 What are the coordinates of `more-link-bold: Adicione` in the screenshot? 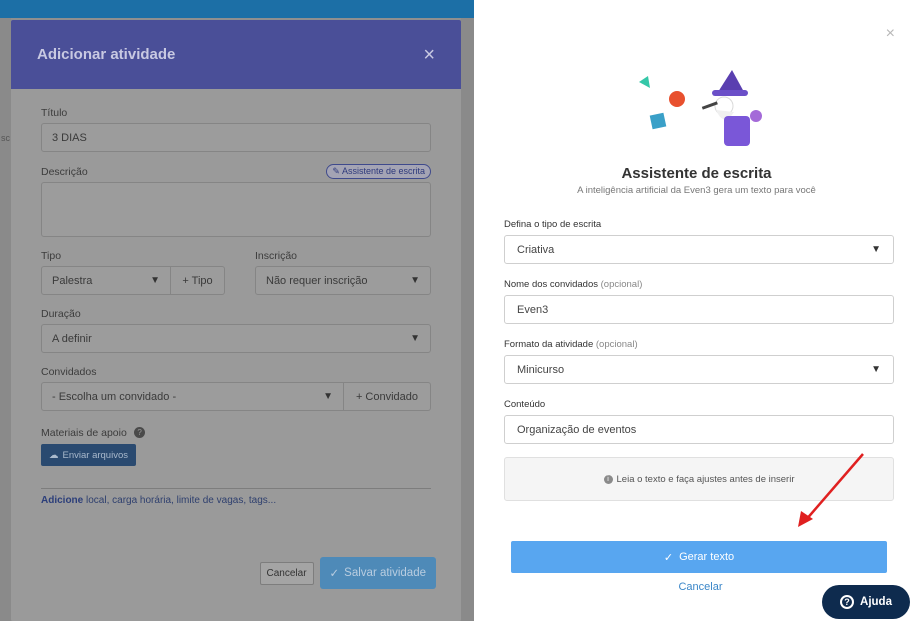 It's located at (62, 500).